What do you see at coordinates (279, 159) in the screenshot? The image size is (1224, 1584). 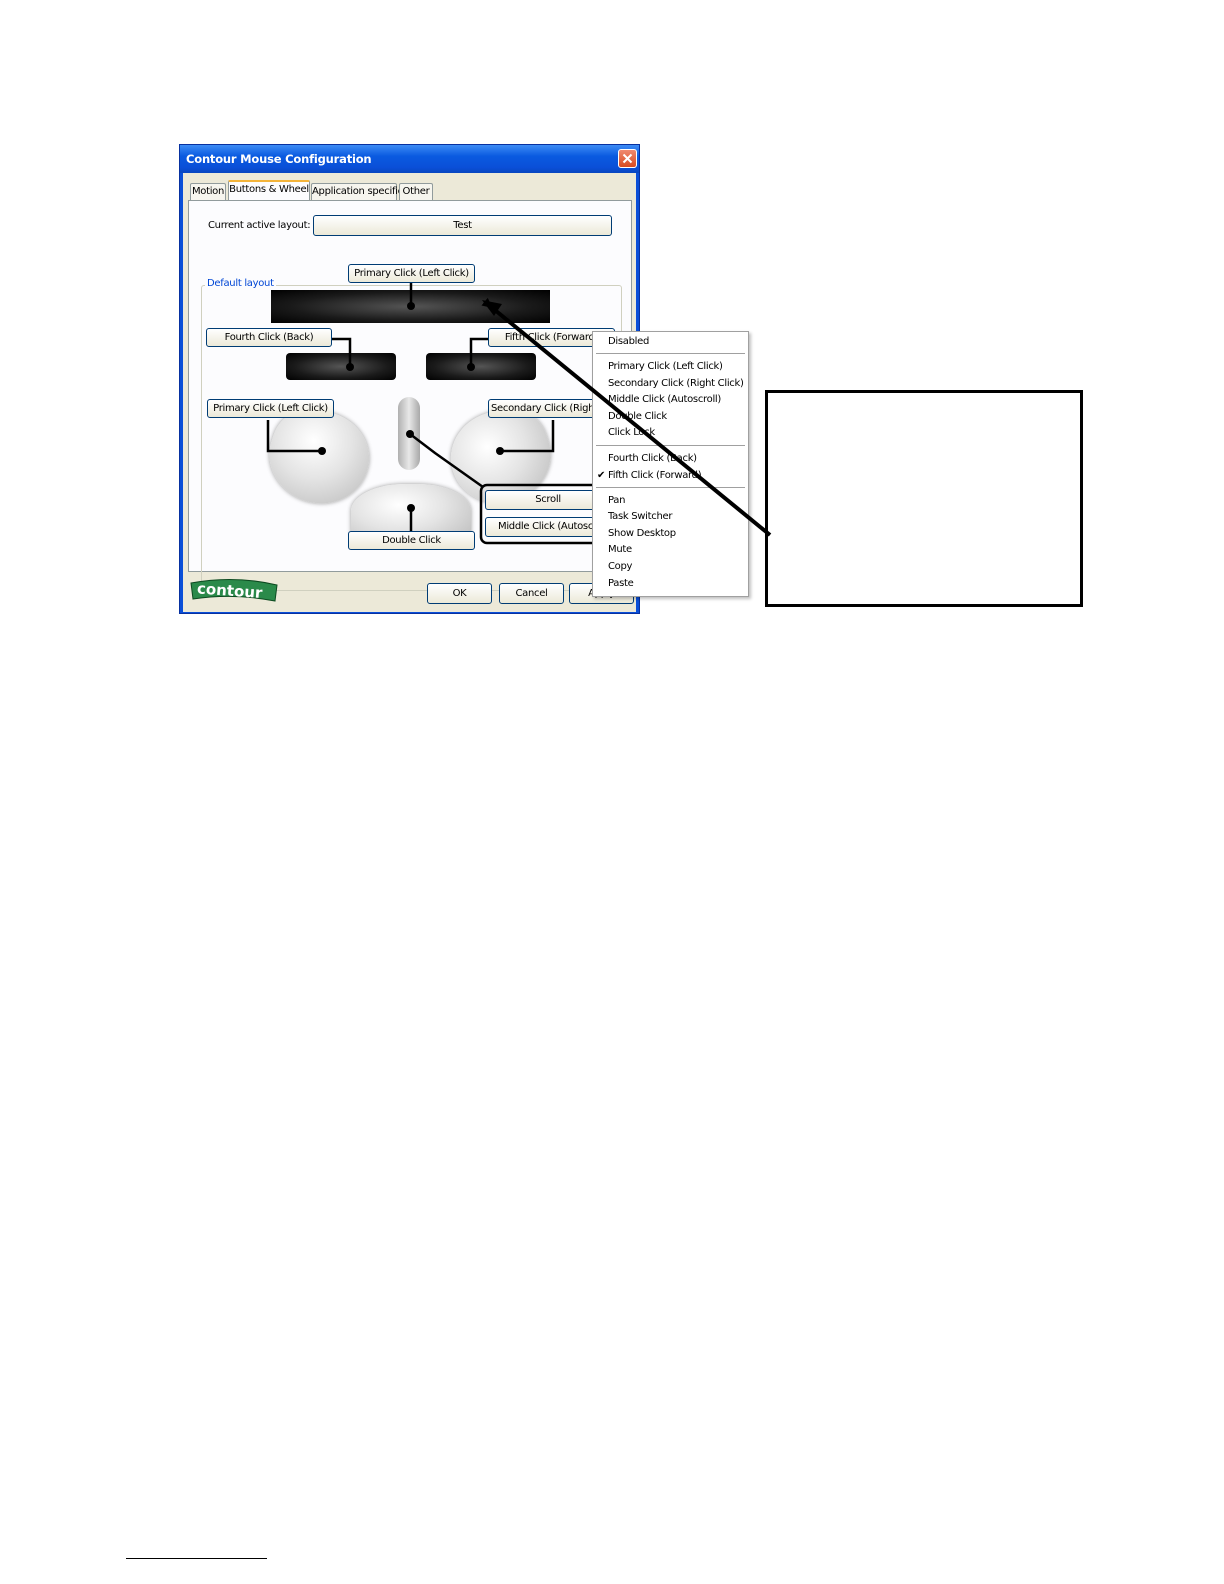 I see `window-title: Contour Mouse Configuration` at bounding box center [279, 159].